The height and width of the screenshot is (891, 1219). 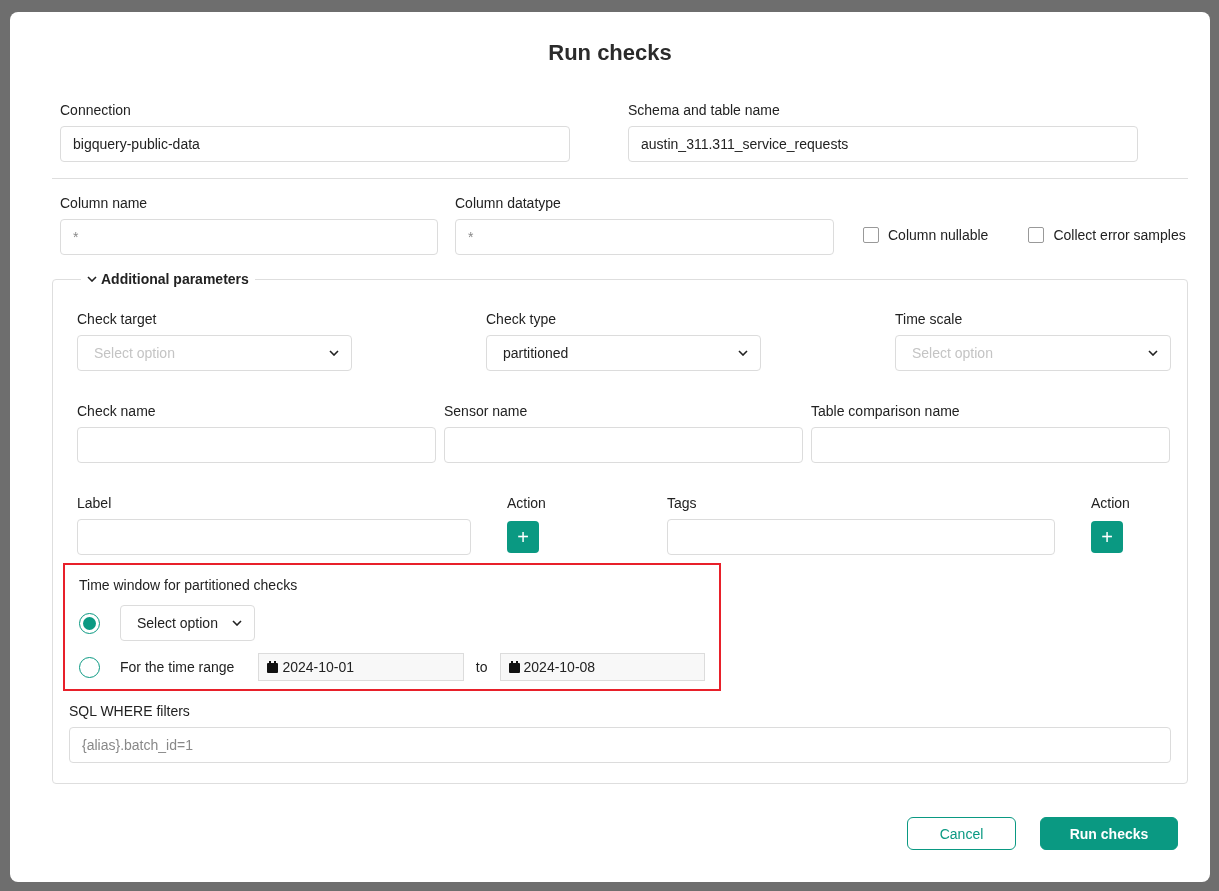 I want to click on checkbox-option: Collect error samples, so click(x=1107, y=235).